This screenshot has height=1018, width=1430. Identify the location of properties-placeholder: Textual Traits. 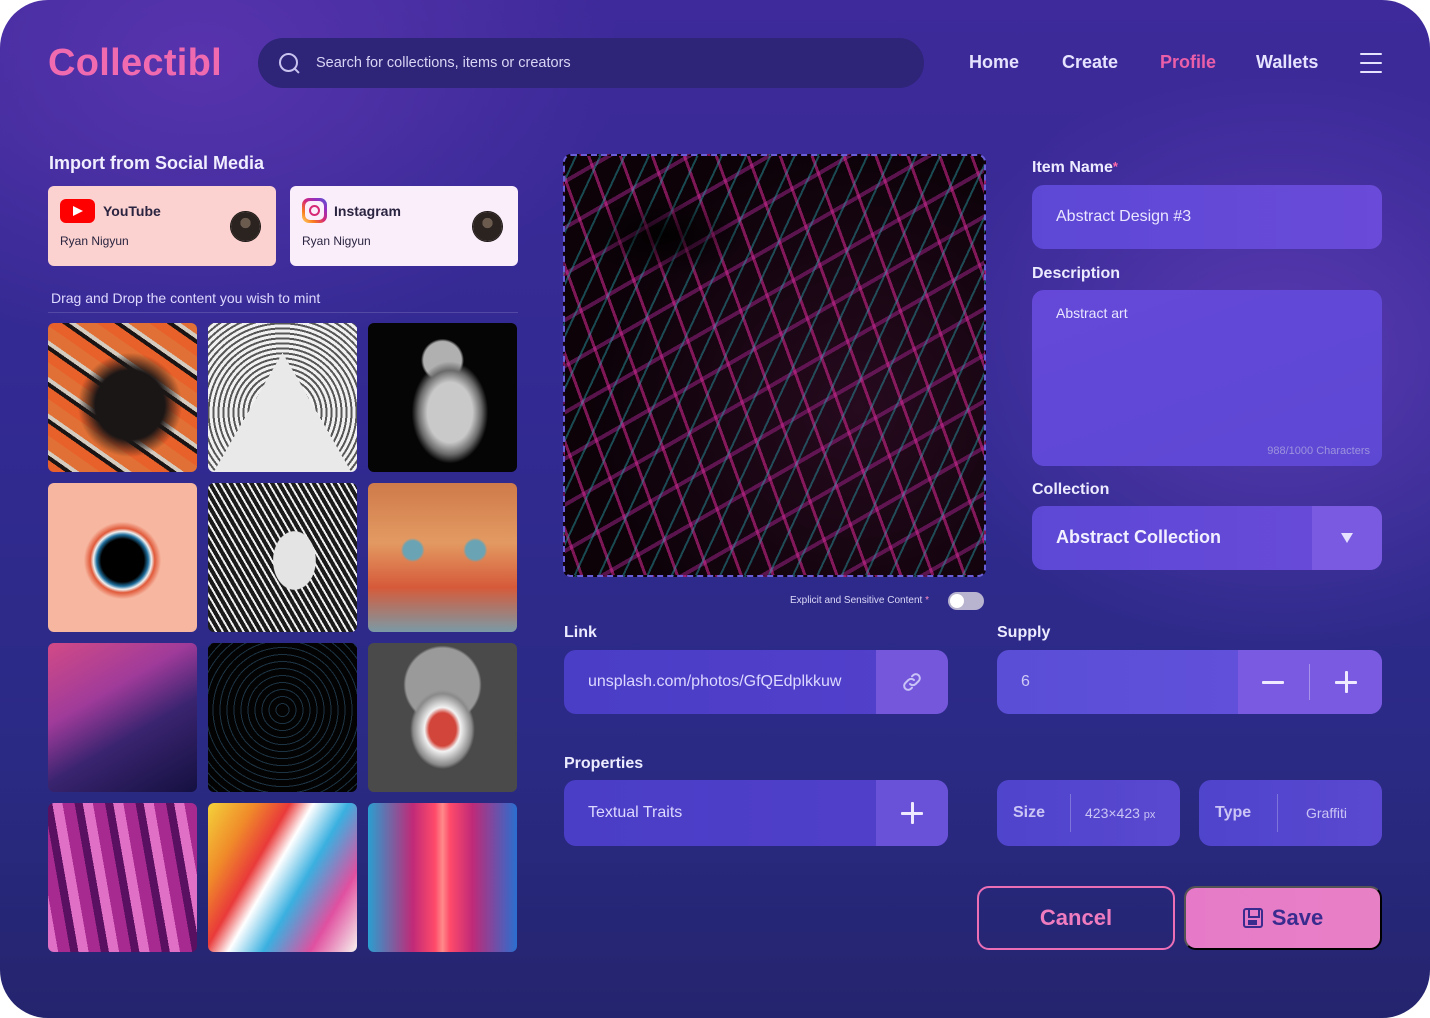
(635, 812).